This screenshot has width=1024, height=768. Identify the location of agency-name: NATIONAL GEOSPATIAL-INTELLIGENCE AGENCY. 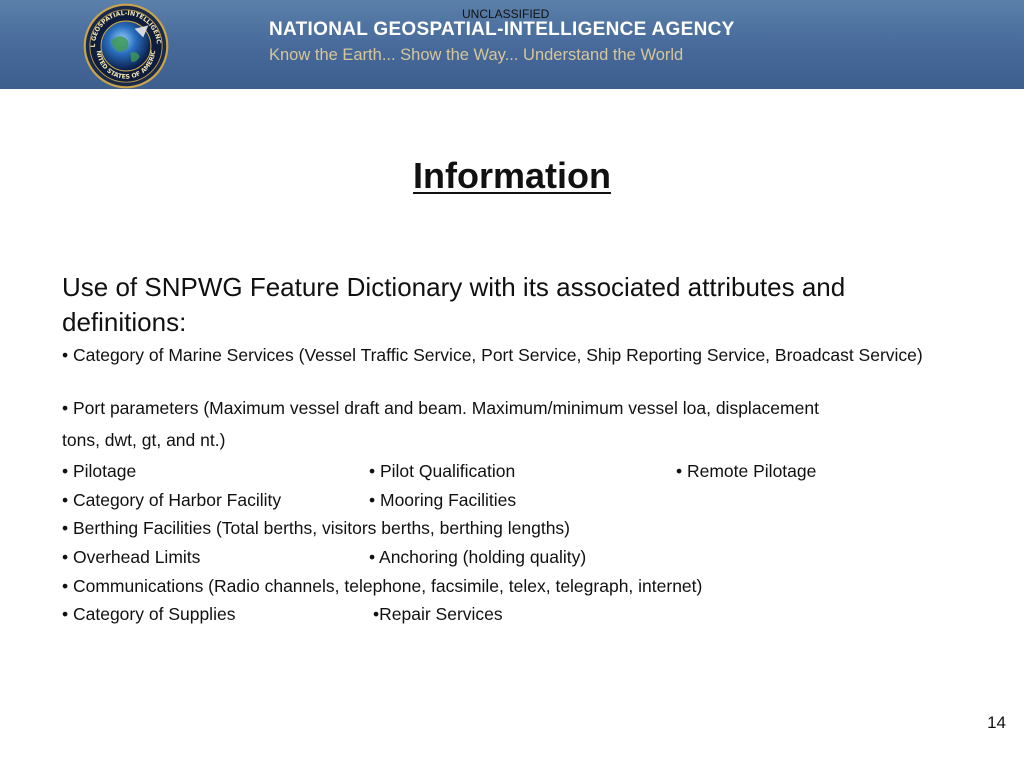
(502, 29).